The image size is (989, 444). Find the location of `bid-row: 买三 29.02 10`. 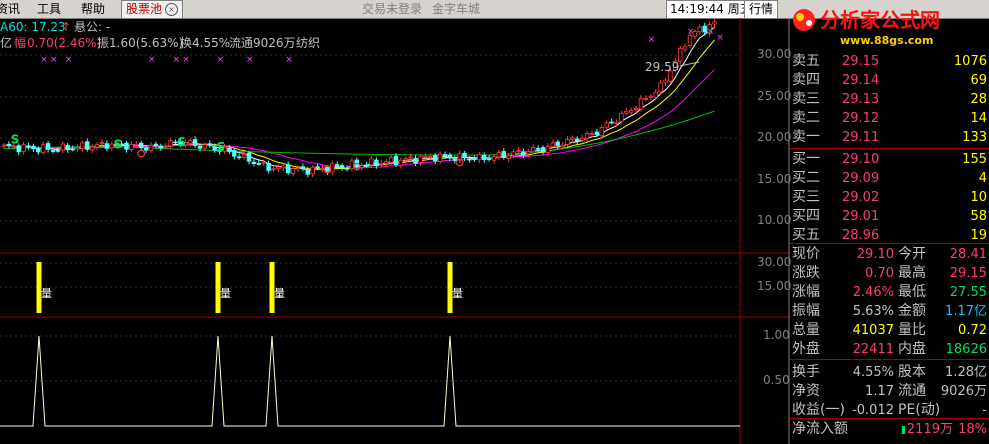

bid-row: 买三 29.02 10 is located at coordinates (889, 197).